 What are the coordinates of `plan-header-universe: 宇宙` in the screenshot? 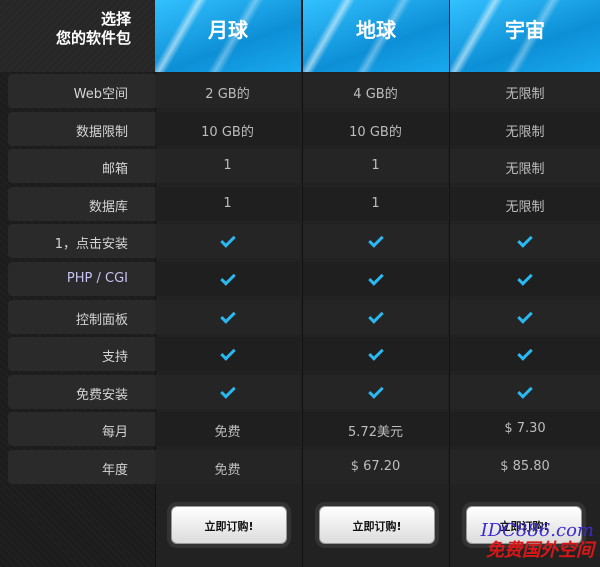 It's located at (525, 36).